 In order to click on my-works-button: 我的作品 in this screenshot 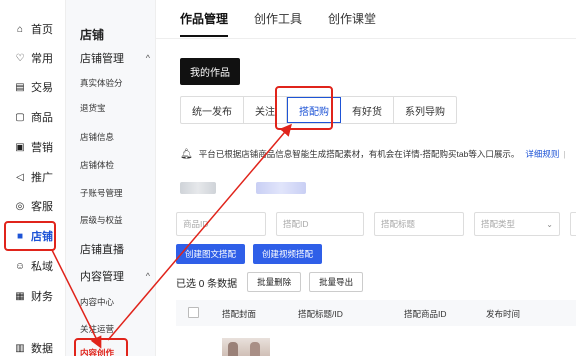, I will do `click(210, 71)`.